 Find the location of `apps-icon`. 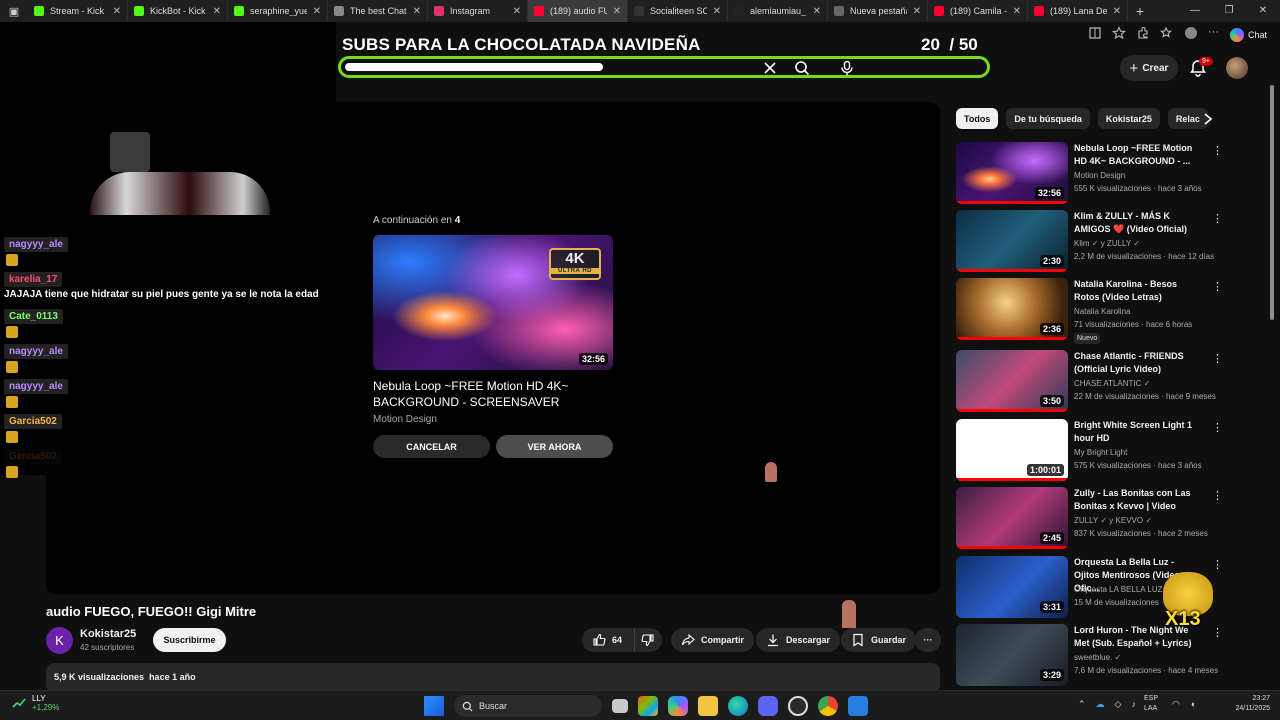

apps-icon is located at coordinates (1095, 33).